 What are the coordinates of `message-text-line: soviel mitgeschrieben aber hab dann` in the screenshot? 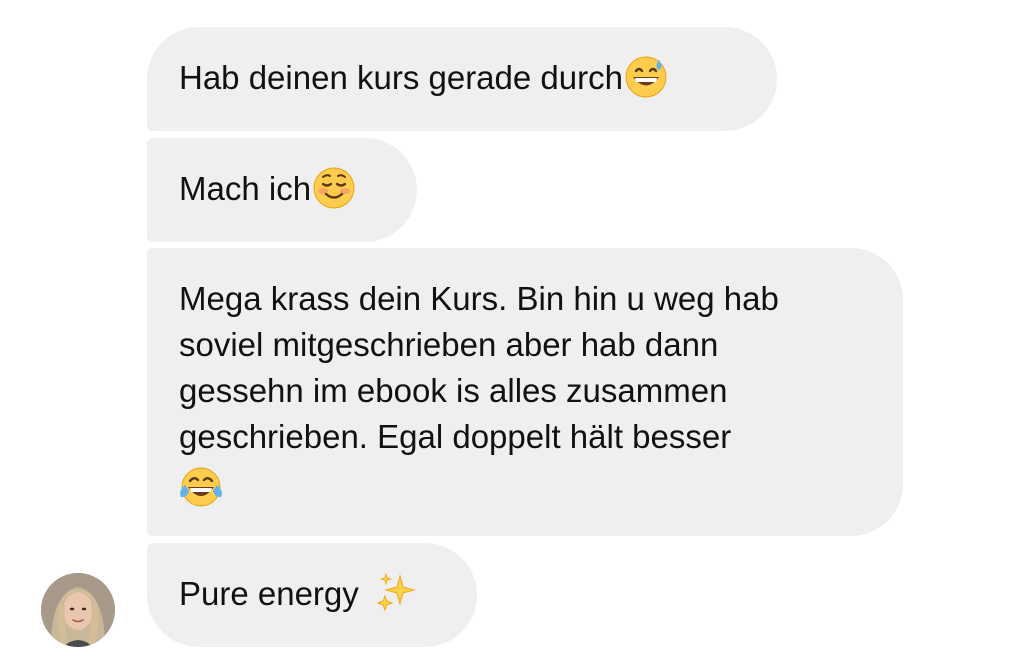 It's located at (449, 344).